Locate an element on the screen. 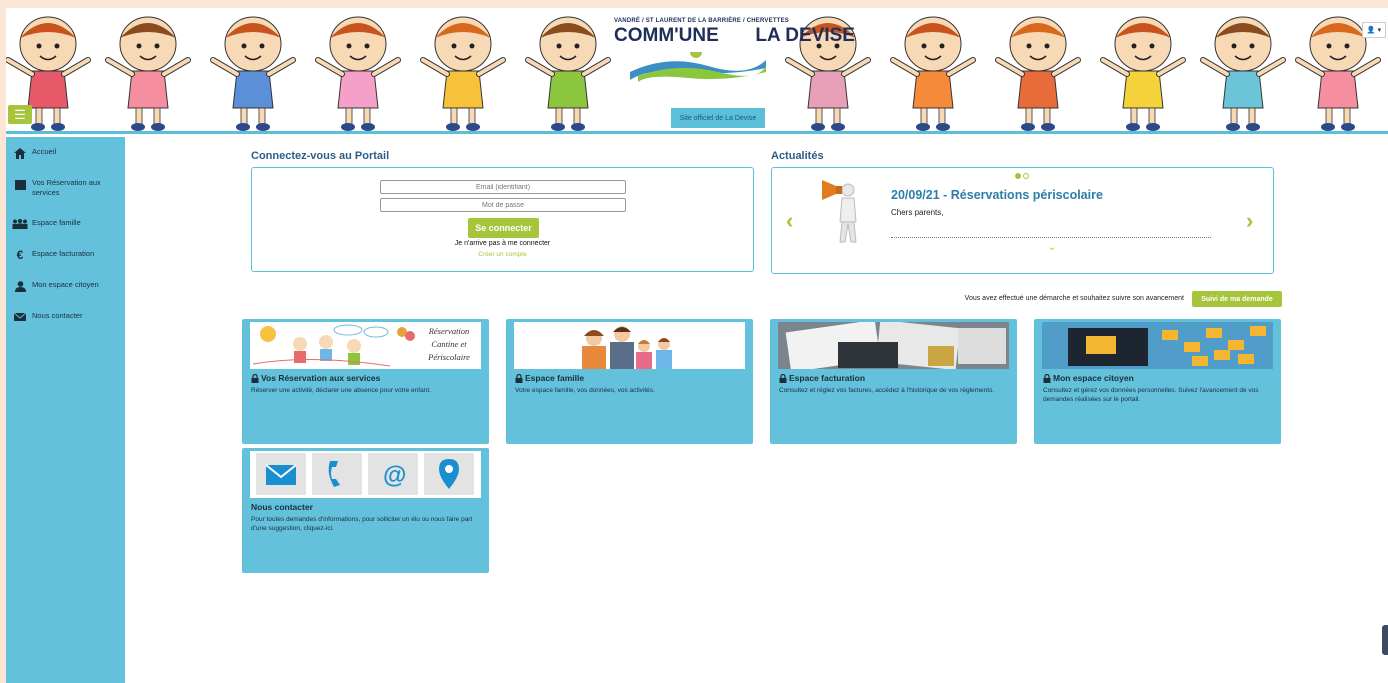 This screenshot has width=1388, height=683. login-section-title: Connectez-vous au Portail is located at coordinates (320, 156).